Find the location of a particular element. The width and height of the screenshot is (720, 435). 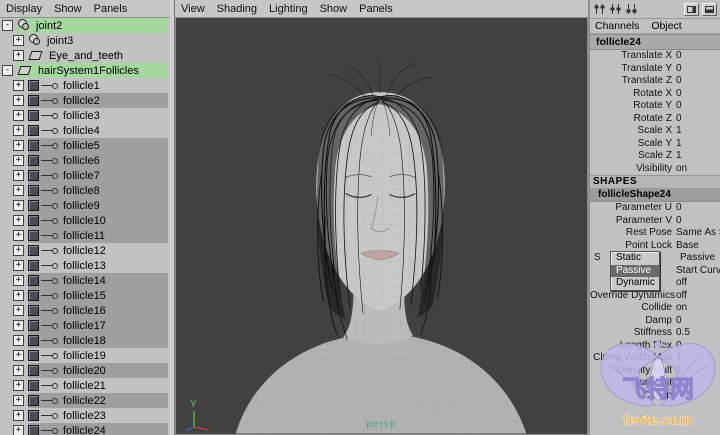

dropdown-option: Static is located at coordinates (635, 258).